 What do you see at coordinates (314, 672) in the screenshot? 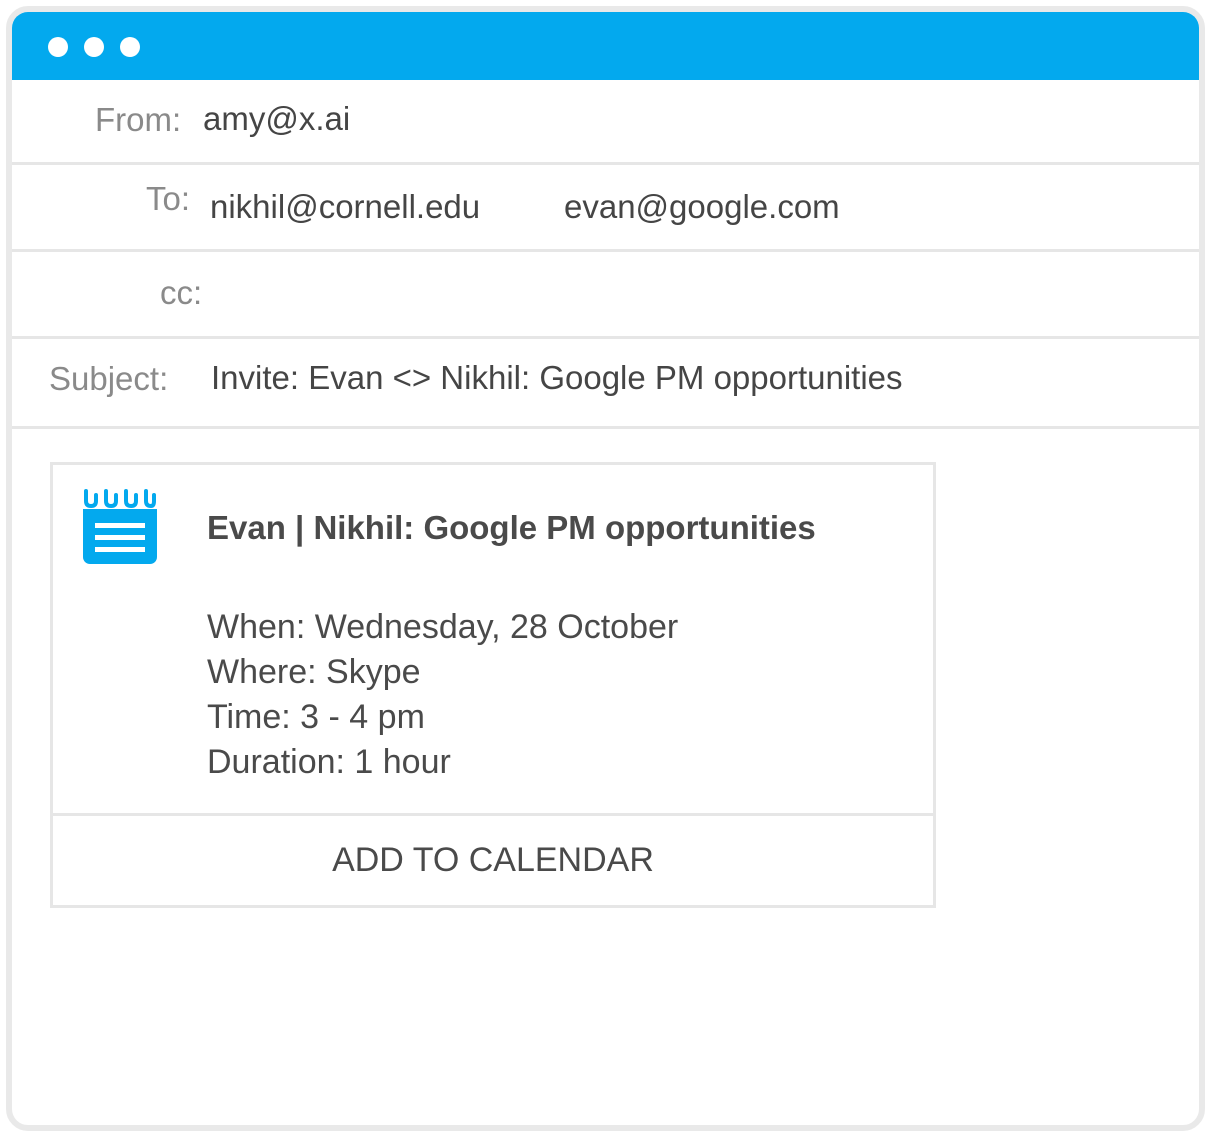
I see `invite-where: Where: Skype` at bounding box center [314, 672].